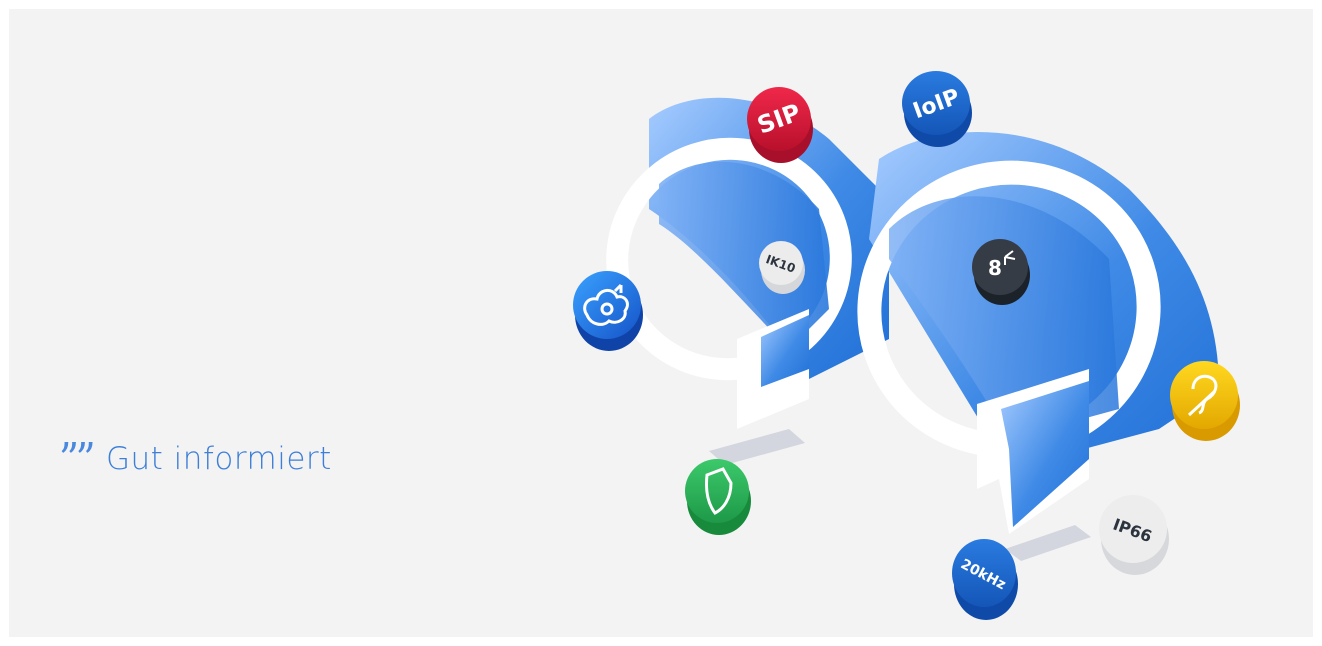 The width and height of the screenshot is (1322, 646). Describe the element at coordinates (718, 497) in the screenshot. I see `shield-badge` at that location.